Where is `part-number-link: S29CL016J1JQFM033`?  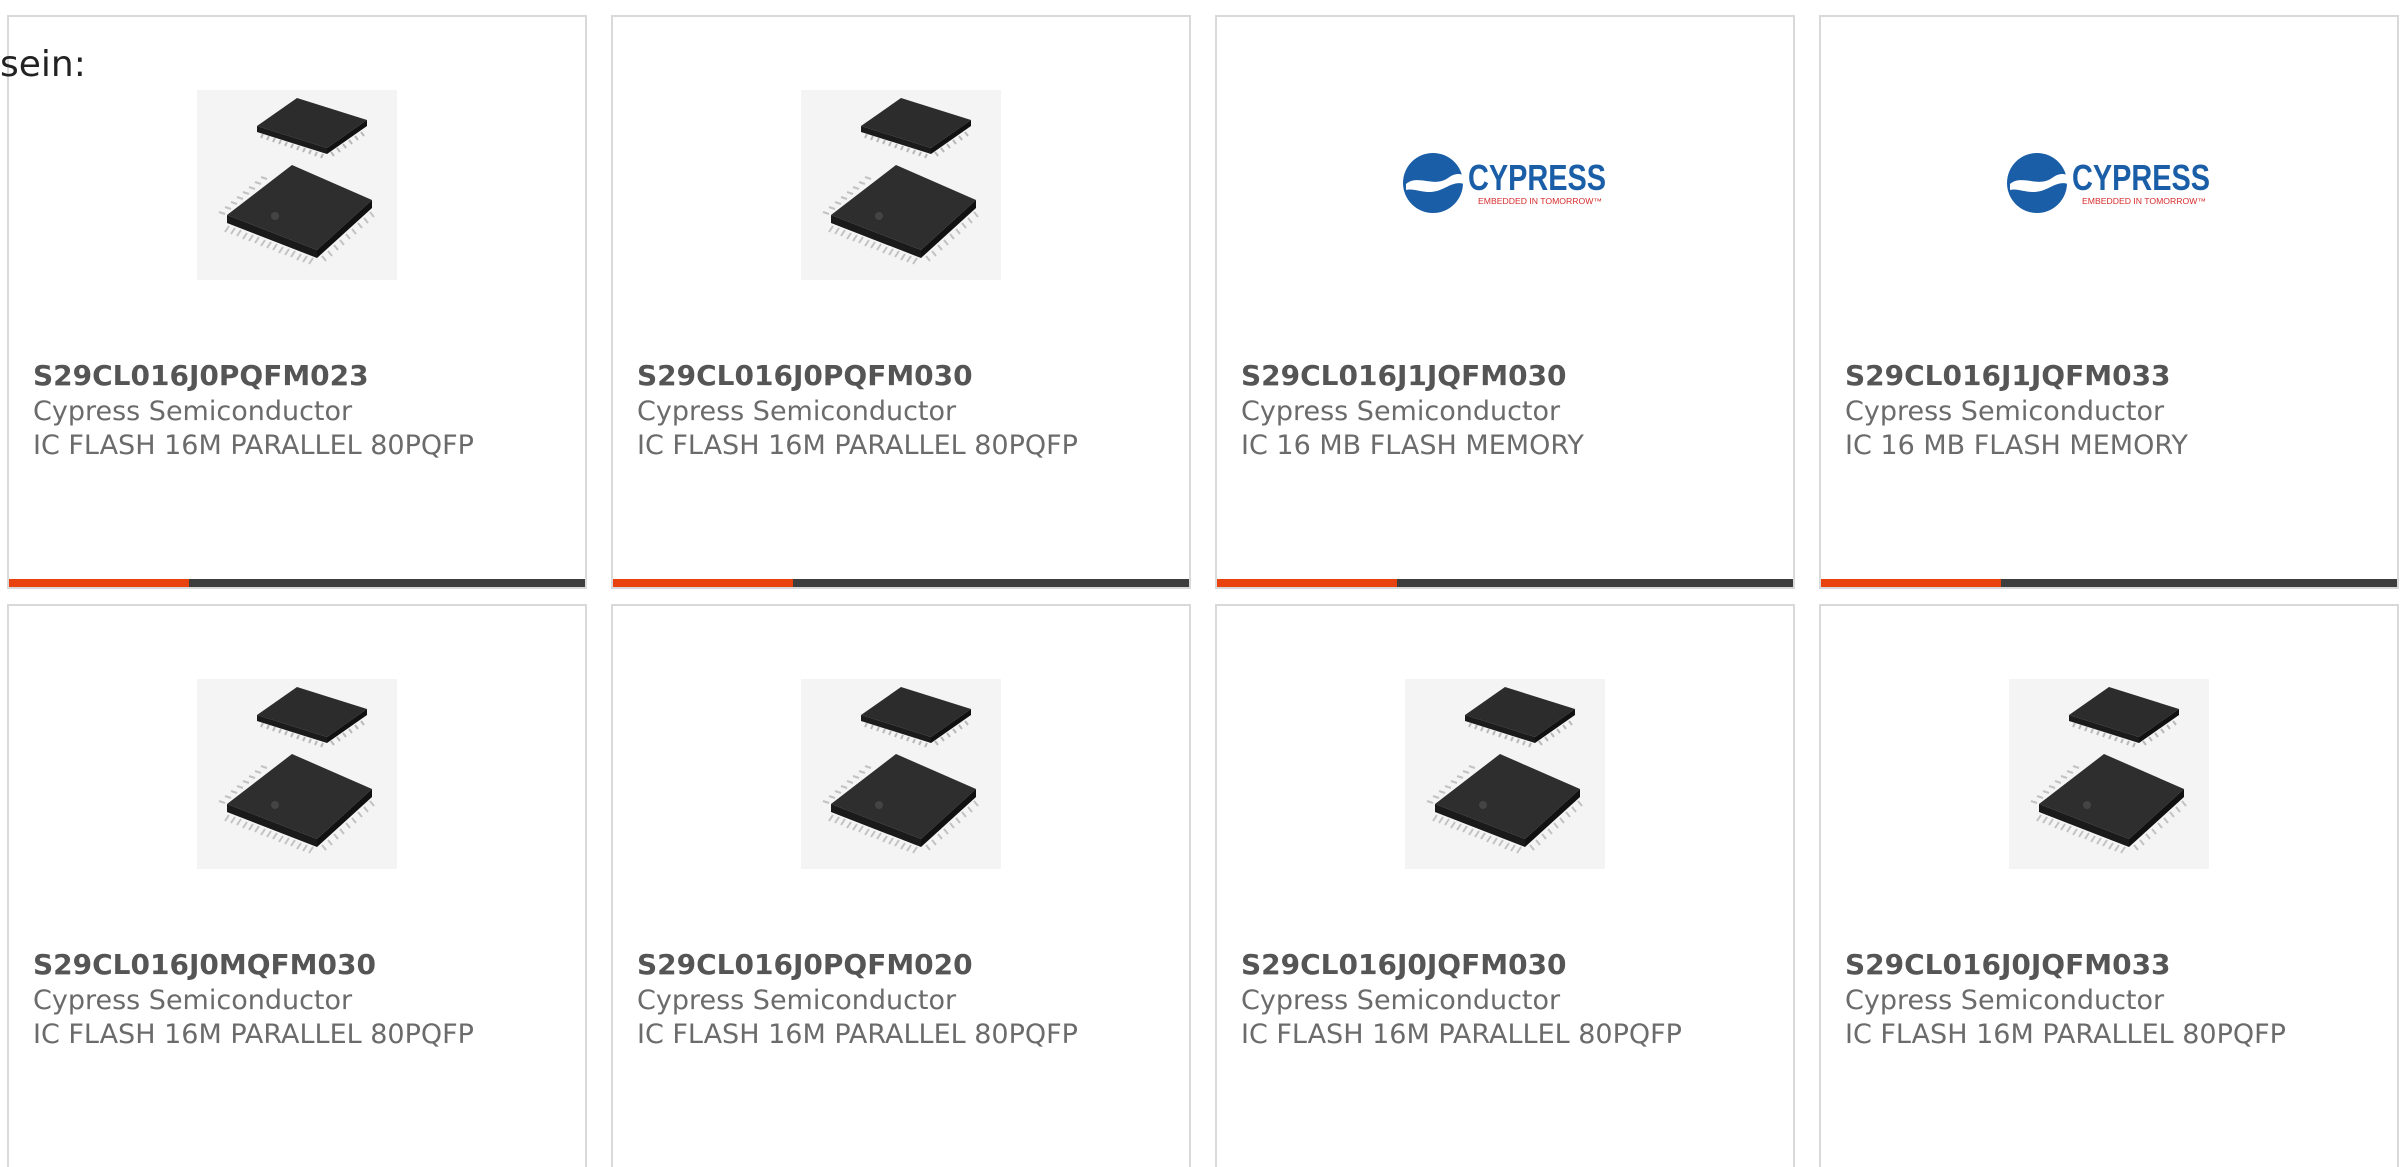 part-number-link: S29CL016J1JQFM033 is located at coordinates (2116, 376).